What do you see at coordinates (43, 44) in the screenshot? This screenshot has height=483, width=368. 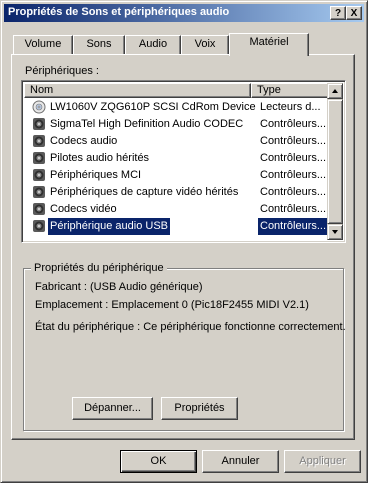 I see `tab-volume: Volume` at bounding box center [43, 44].